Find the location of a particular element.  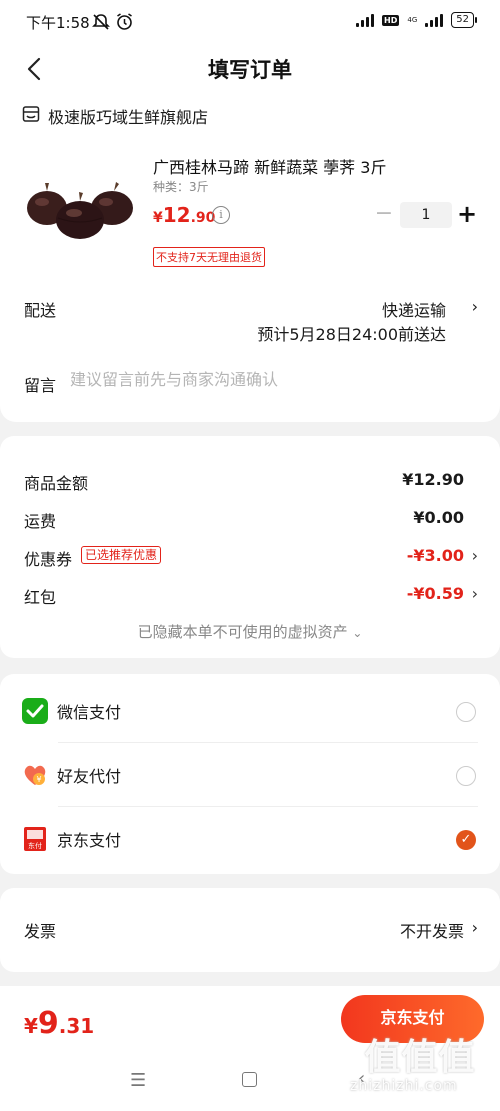

info-icon: i is located at coordinates (221, 215).